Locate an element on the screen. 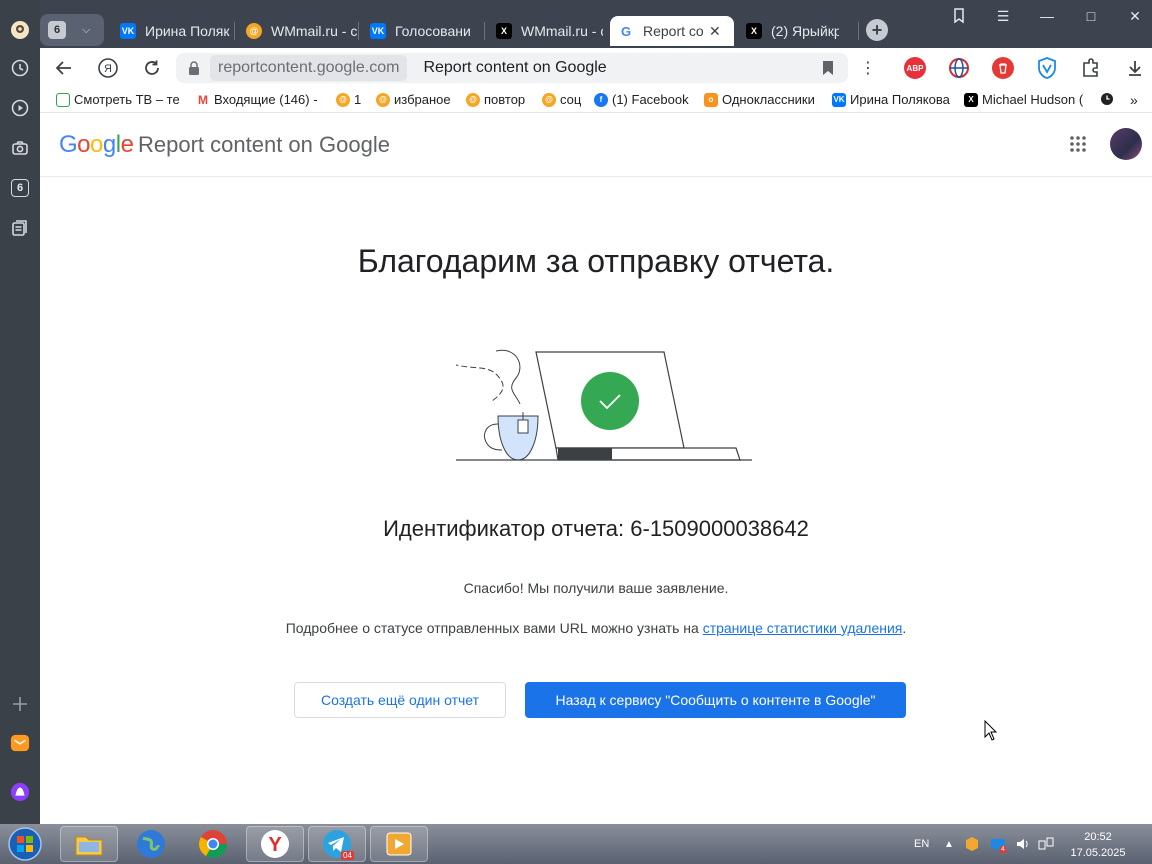  gmail-icon: M is located at coordinates (203, 99).